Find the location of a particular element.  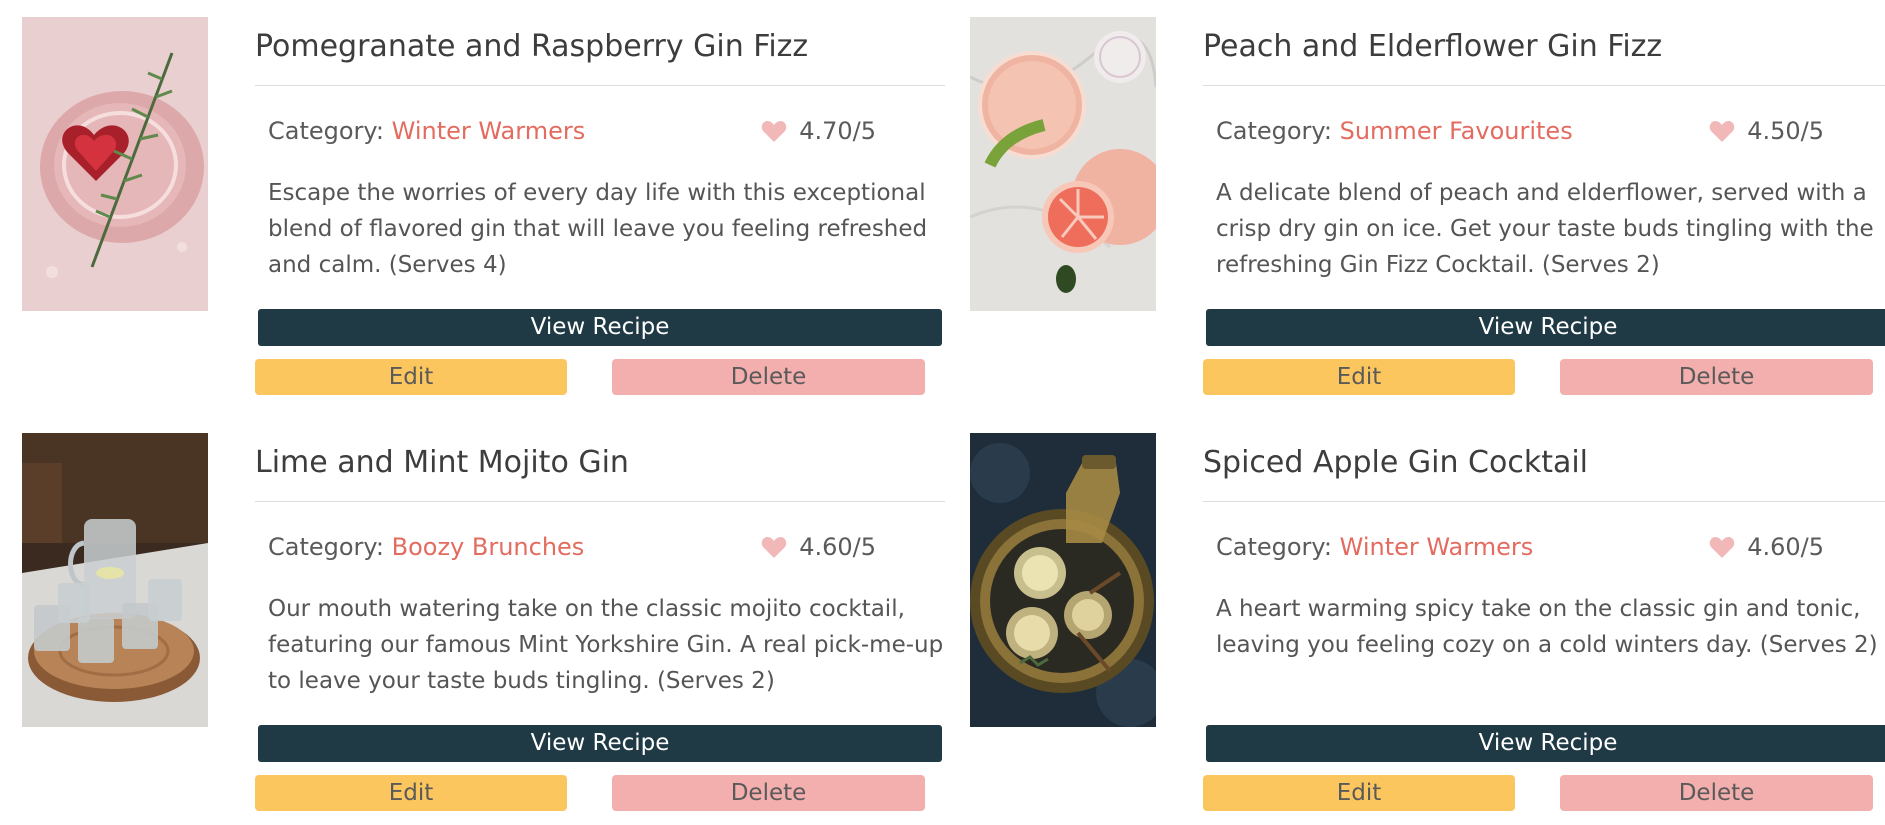

recipe-title: Spiced Apple Gin Cocktail is located at coordinates (1396, 462).